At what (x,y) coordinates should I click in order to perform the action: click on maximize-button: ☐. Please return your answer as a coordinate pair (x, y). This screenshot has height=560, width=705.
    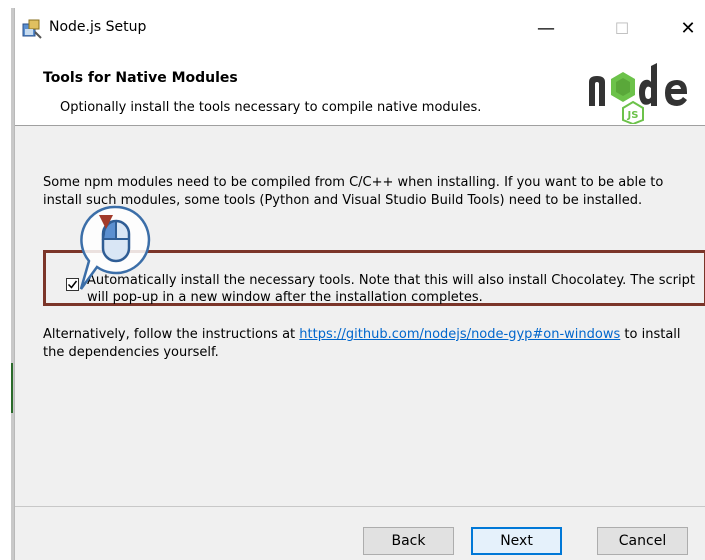
    Looking at the image, I should click on (622, 28).